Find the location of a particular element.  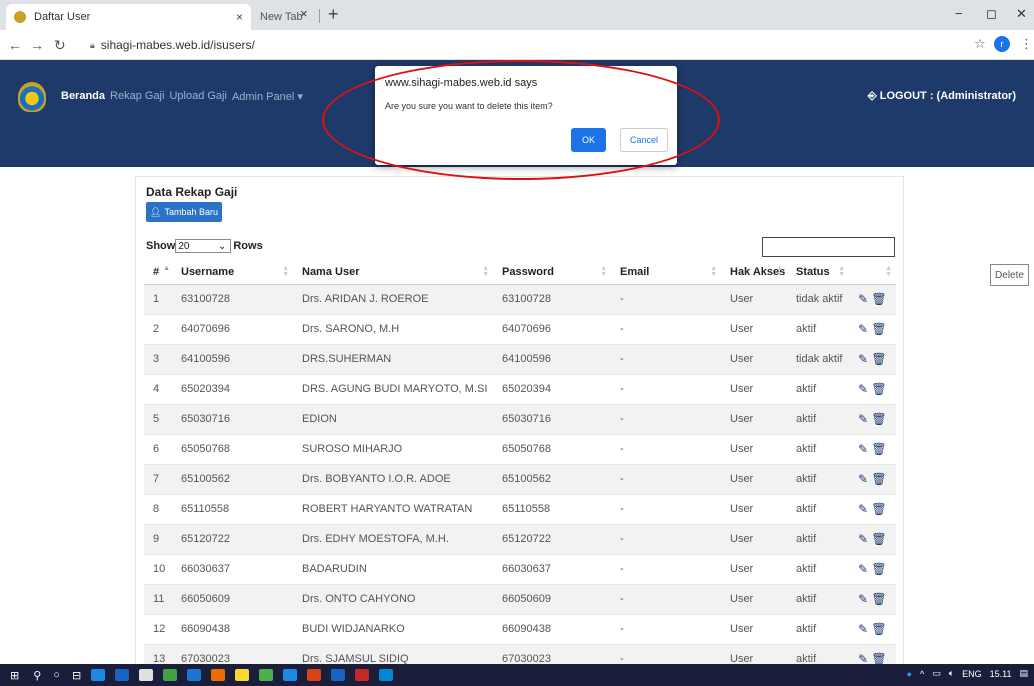

menu-admin-panel: Admin Panel ▾ is located at coordinates (267, 96).